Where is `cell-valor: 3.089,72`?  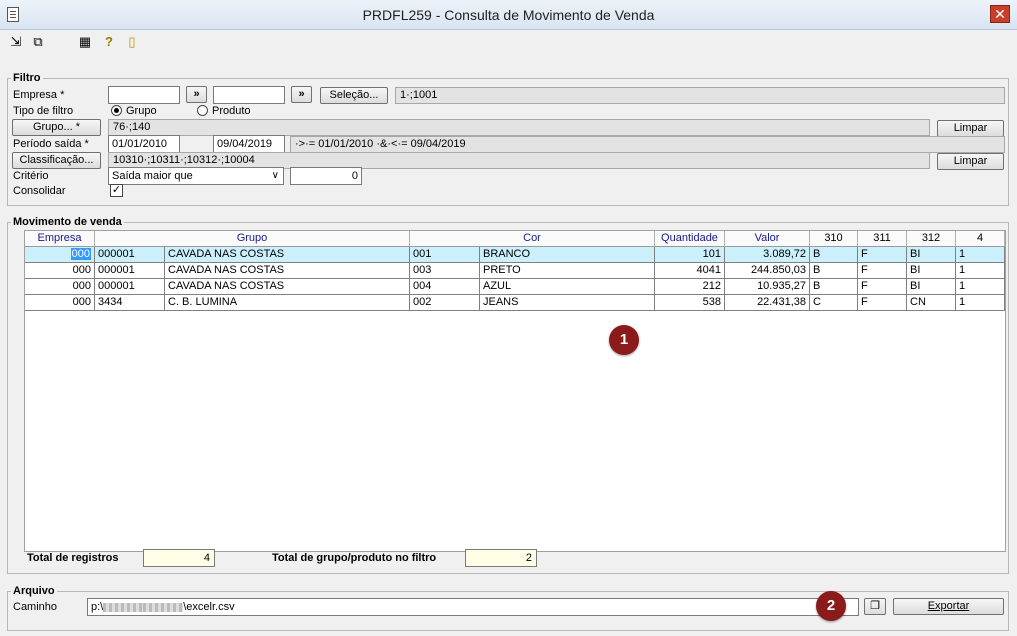 cell-valor: 3.089,72 is located at coordinates (767, 255).